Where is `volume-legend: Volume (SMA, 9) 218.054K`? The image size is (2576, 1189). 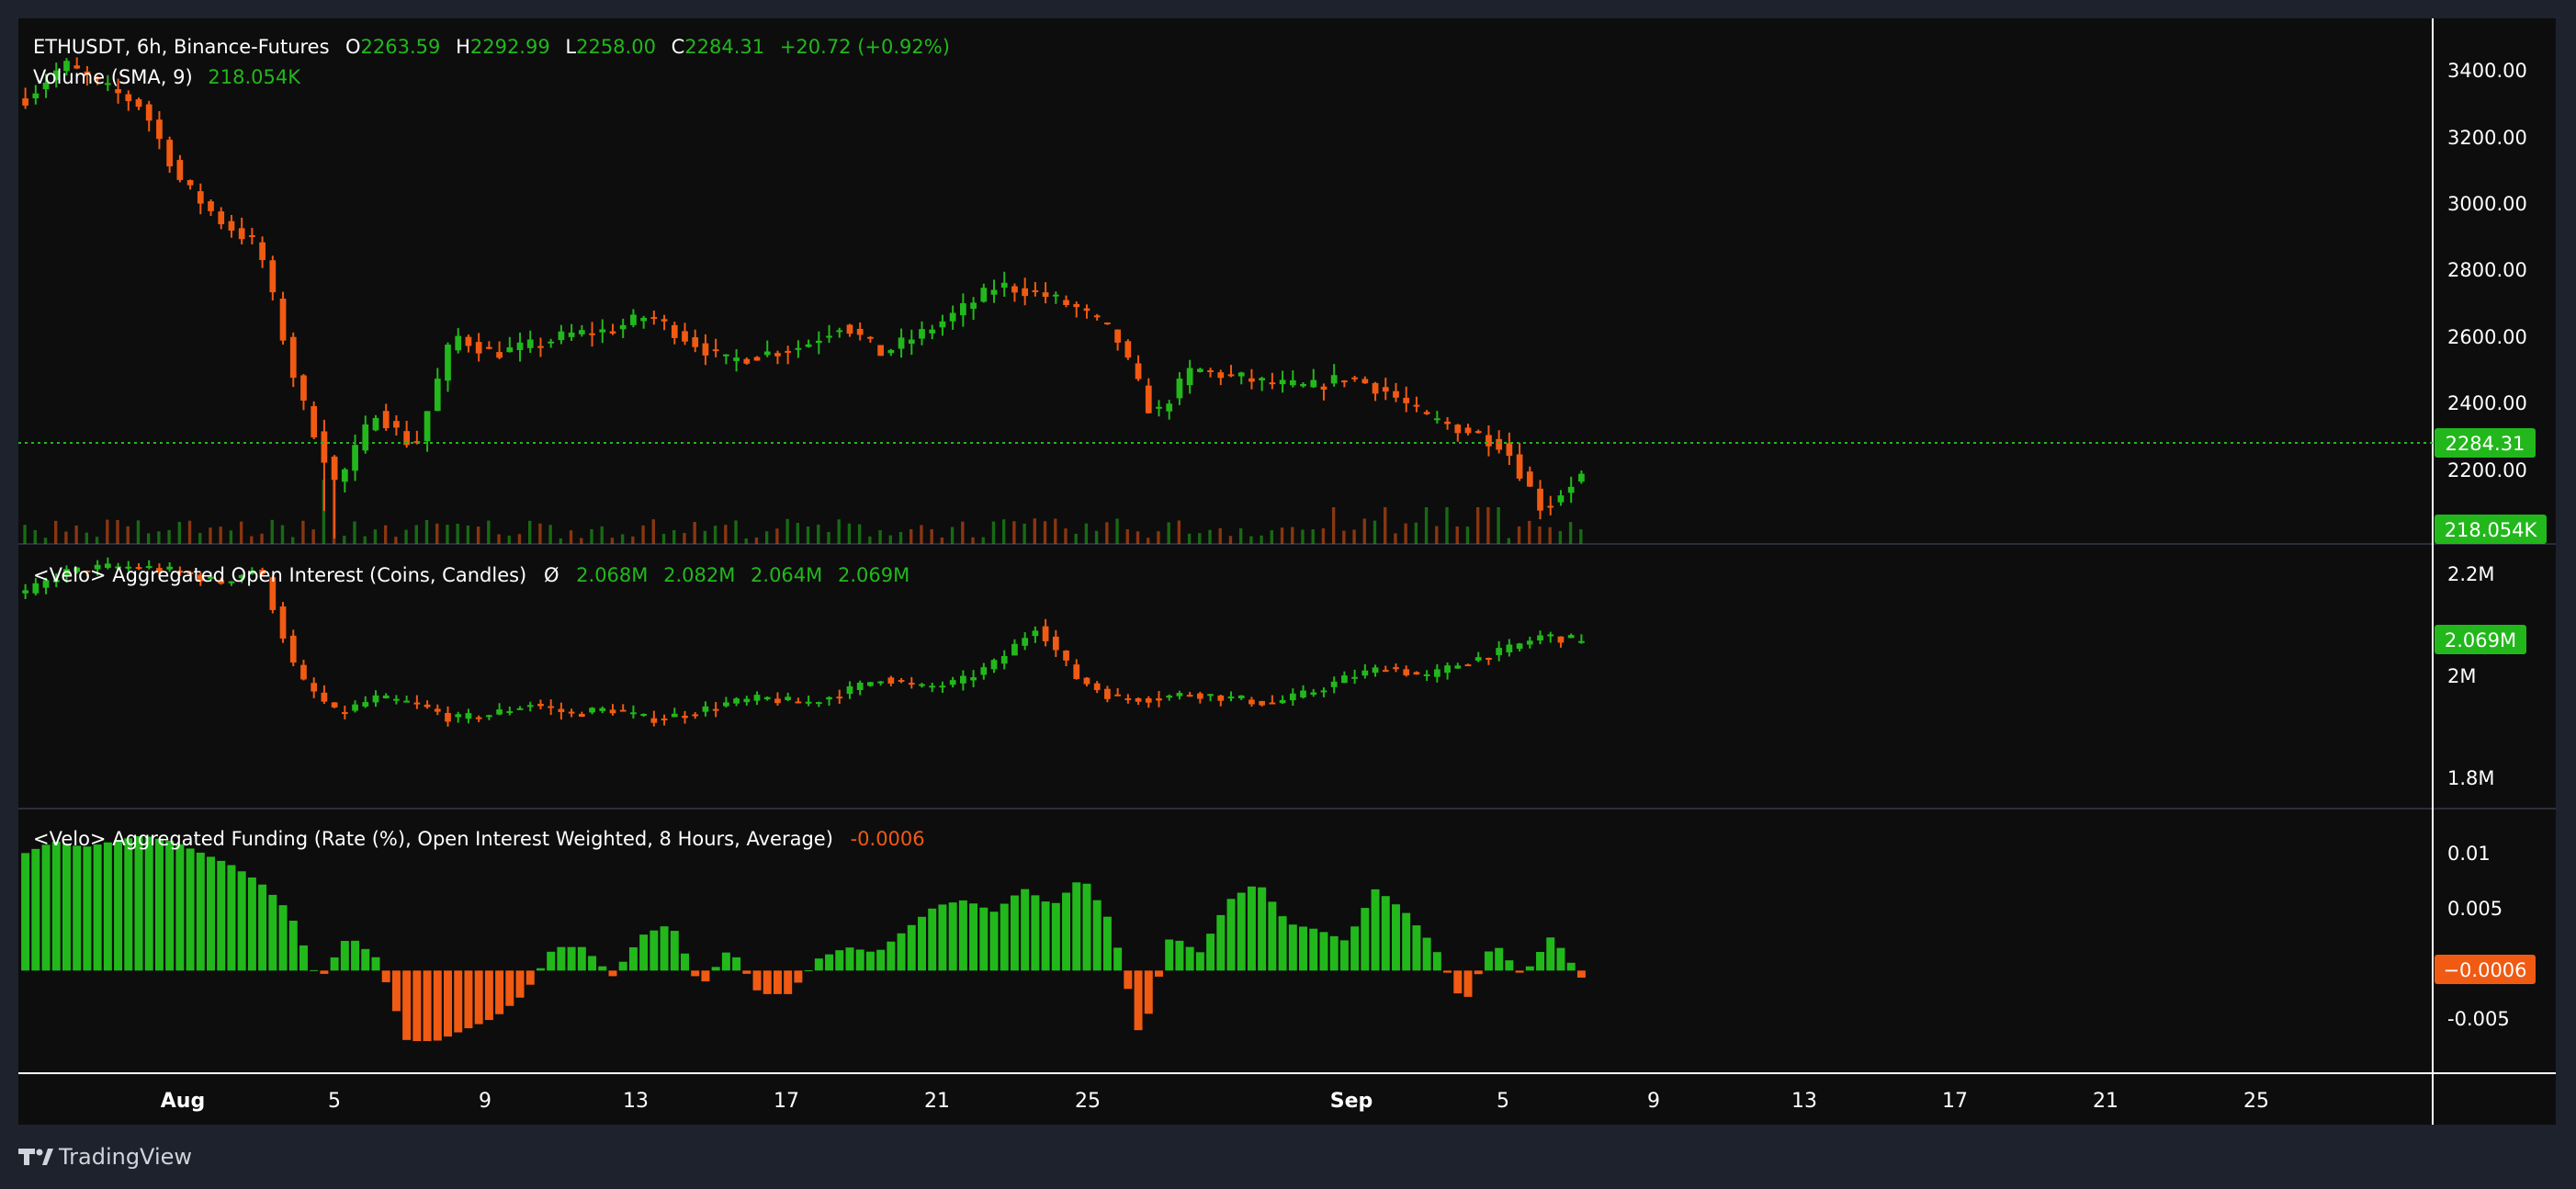
volume-legend: Volume (SMA, 9) 218.054K is located at coordinates (167, 77).